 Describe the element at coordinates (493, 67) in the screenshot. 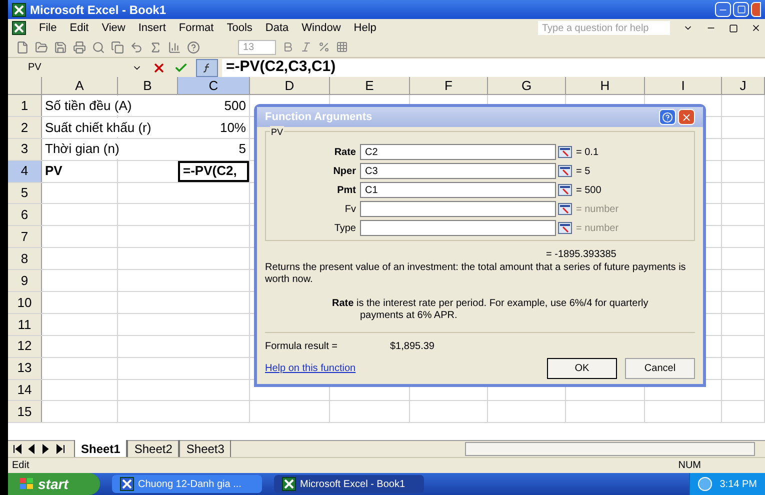

I see `formula-field: =-PV(C2,C3,C1)` at that location.